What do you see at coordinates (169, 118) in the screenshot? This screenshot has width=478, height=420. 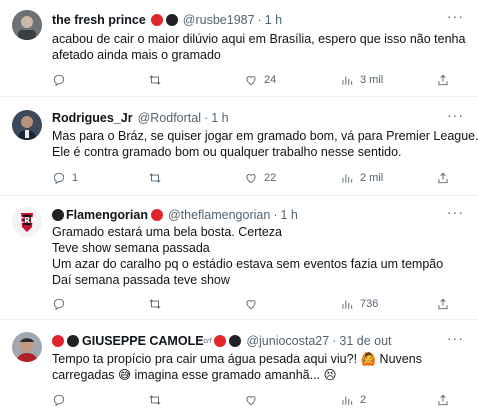 I see `handle: @Rodfortal` at bounding box center [169, 118].